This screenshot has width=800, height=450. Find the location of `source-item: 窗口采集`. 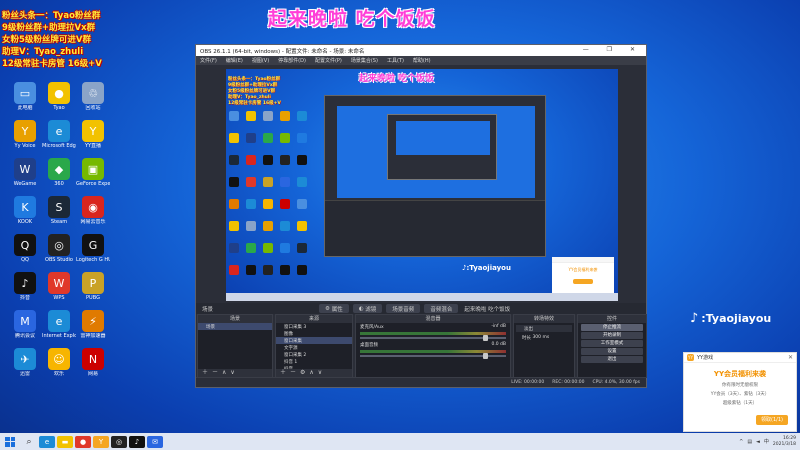

source-item: 窗口采集 is located at coordinates (314, 340).